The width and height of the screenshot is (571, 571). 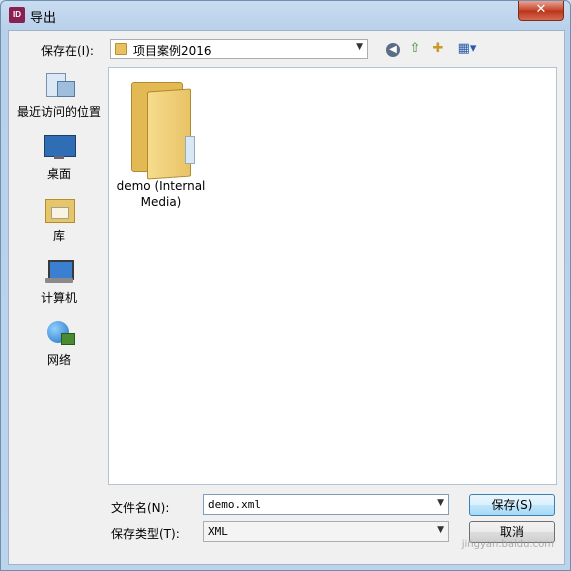 What do you see at coordinates (17, 15) in the screenshot?
I see `indesign-app-icon: ID` at bounding box center [17, 15].